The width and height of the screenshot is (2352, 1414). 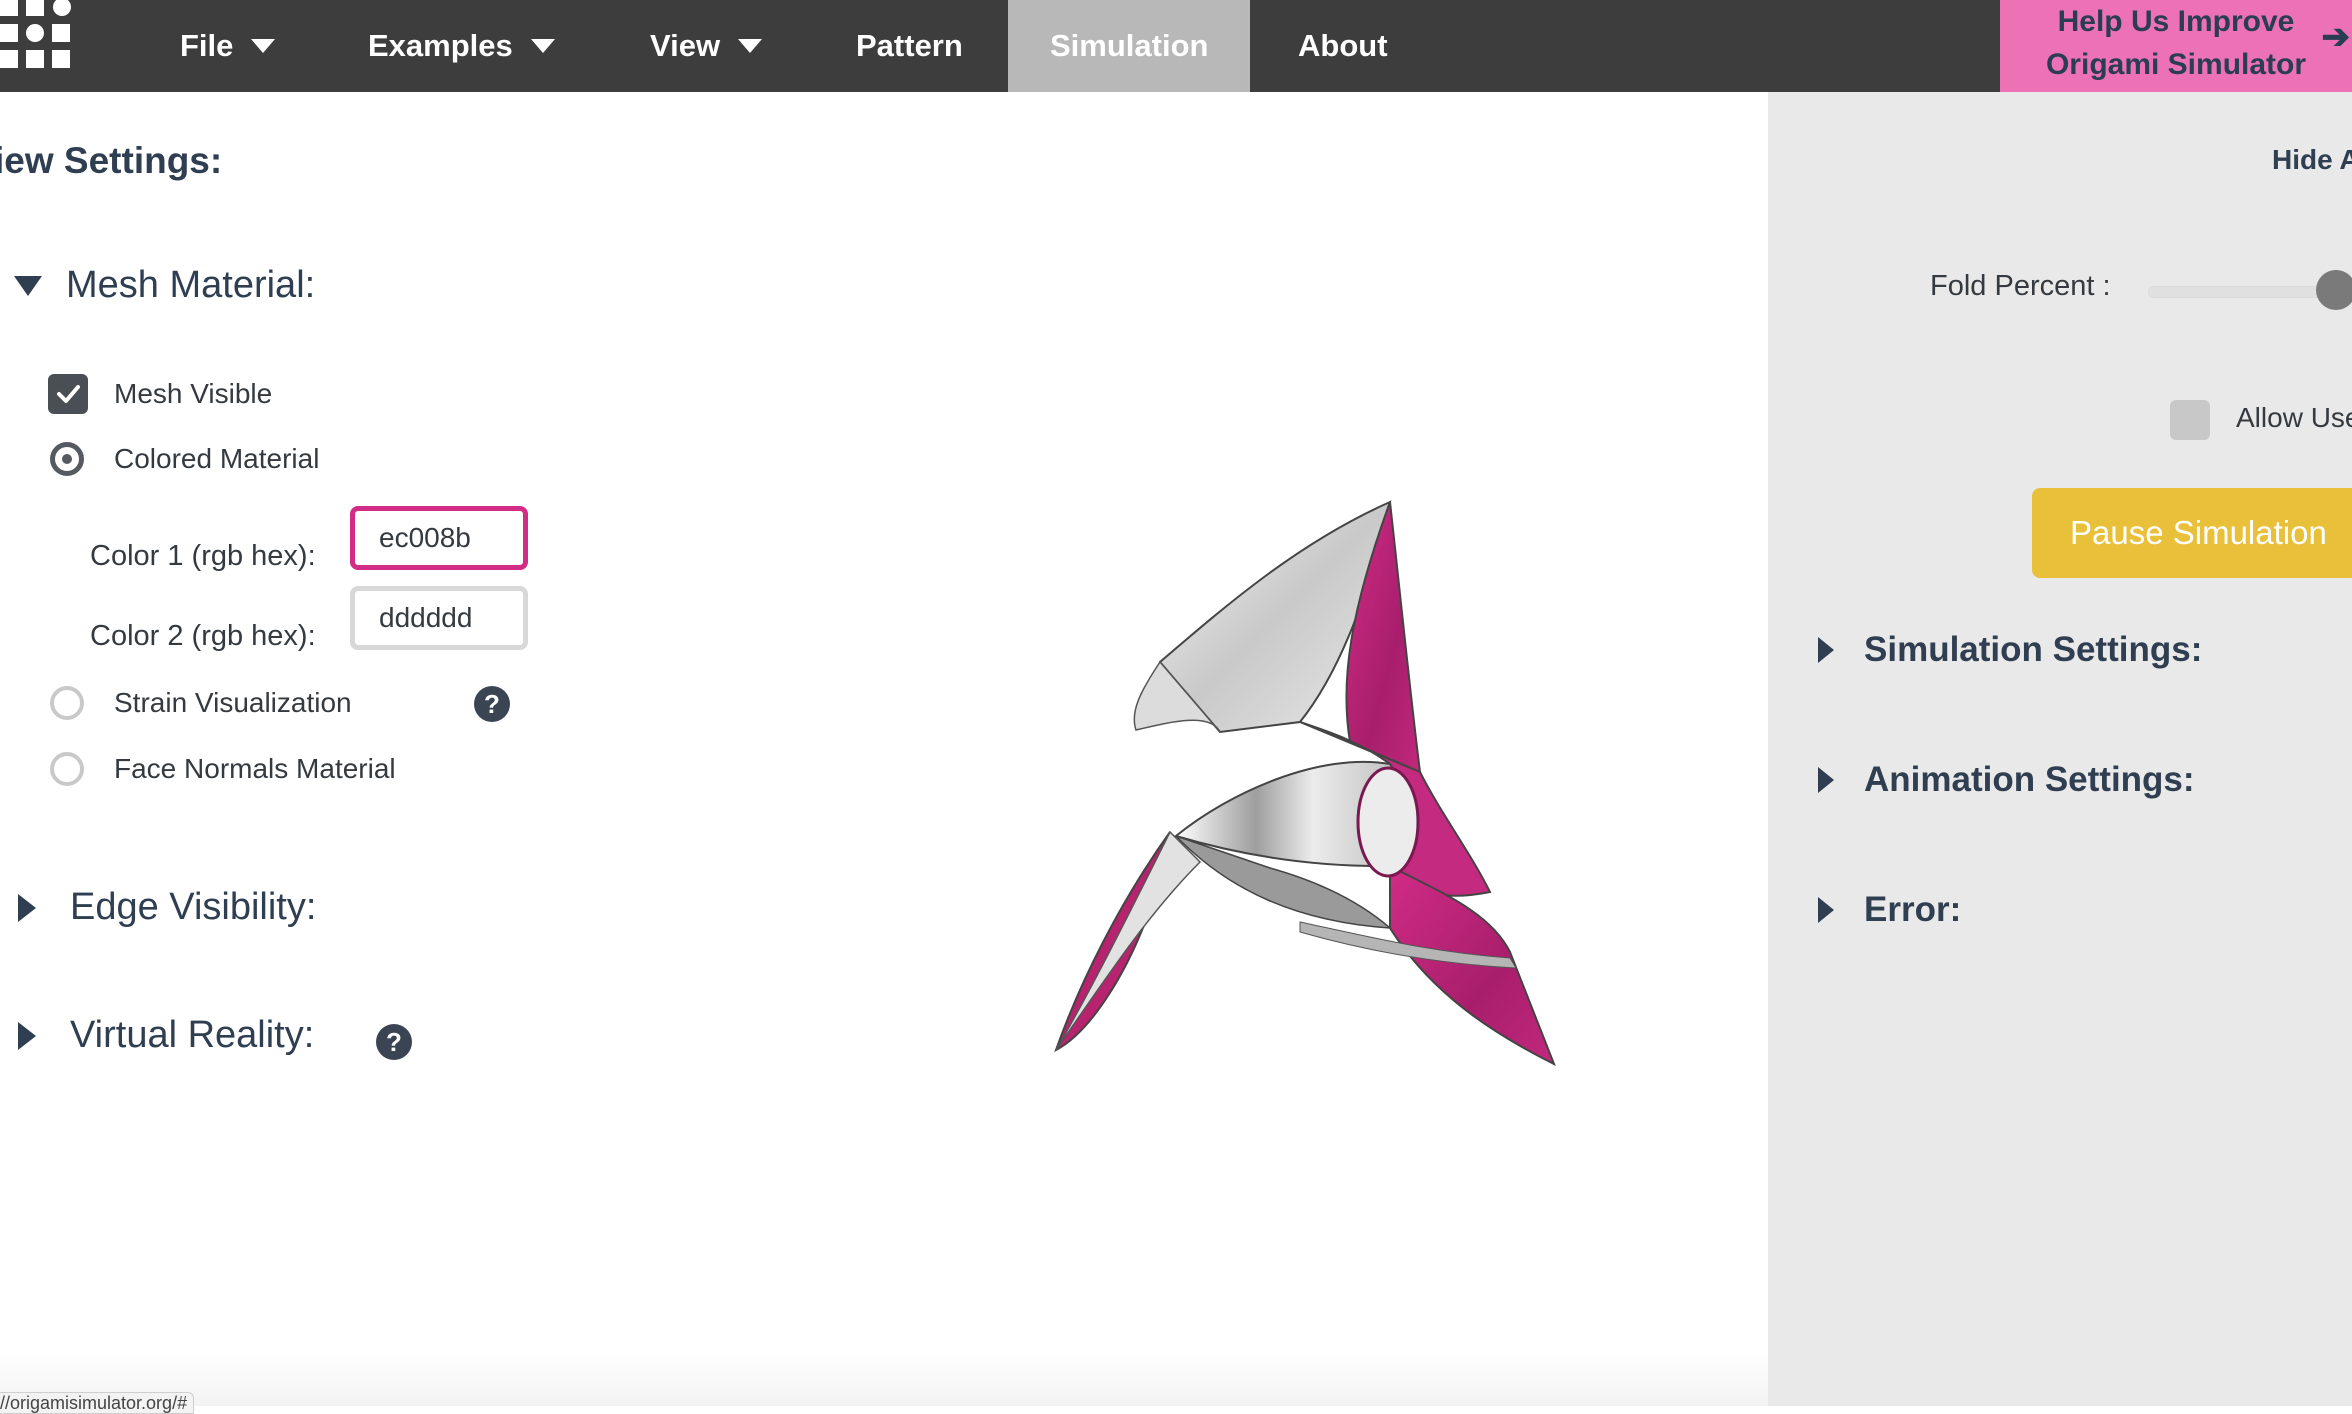 What do you see at coordinates (193, 907) in the screenshot?
I see `edge-visibility-heading: Edge Visibility:` at bounding box center [193, 907].